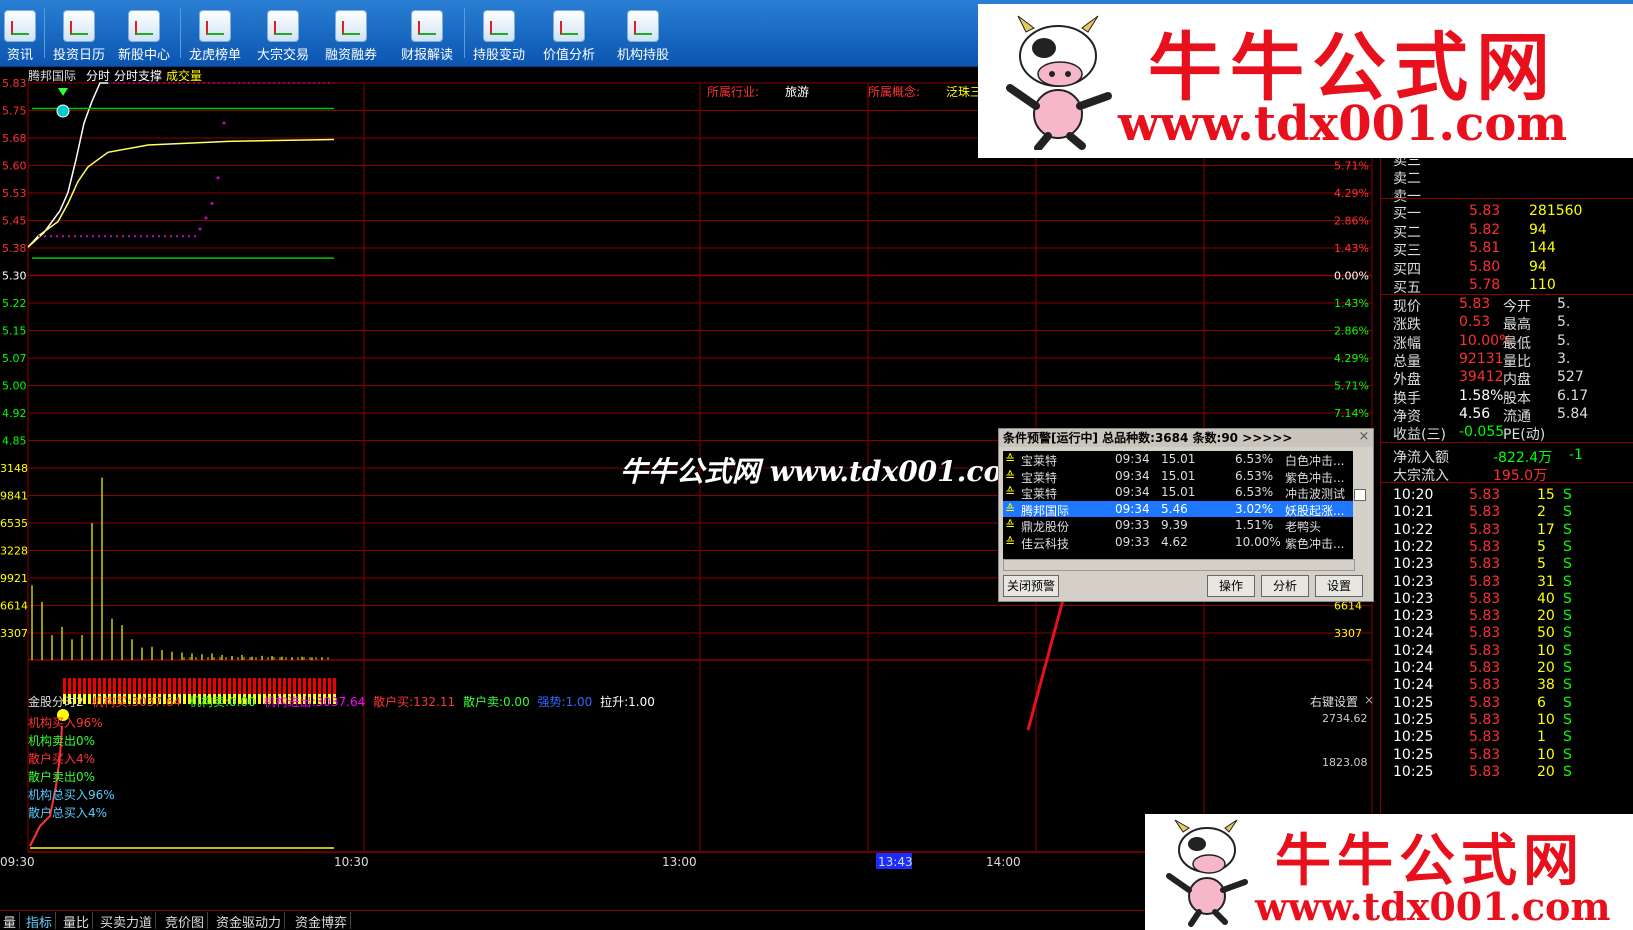 This screenshot has height=930, width=1633. I want to click on tick-time: 10:25, so click(1413, 771).